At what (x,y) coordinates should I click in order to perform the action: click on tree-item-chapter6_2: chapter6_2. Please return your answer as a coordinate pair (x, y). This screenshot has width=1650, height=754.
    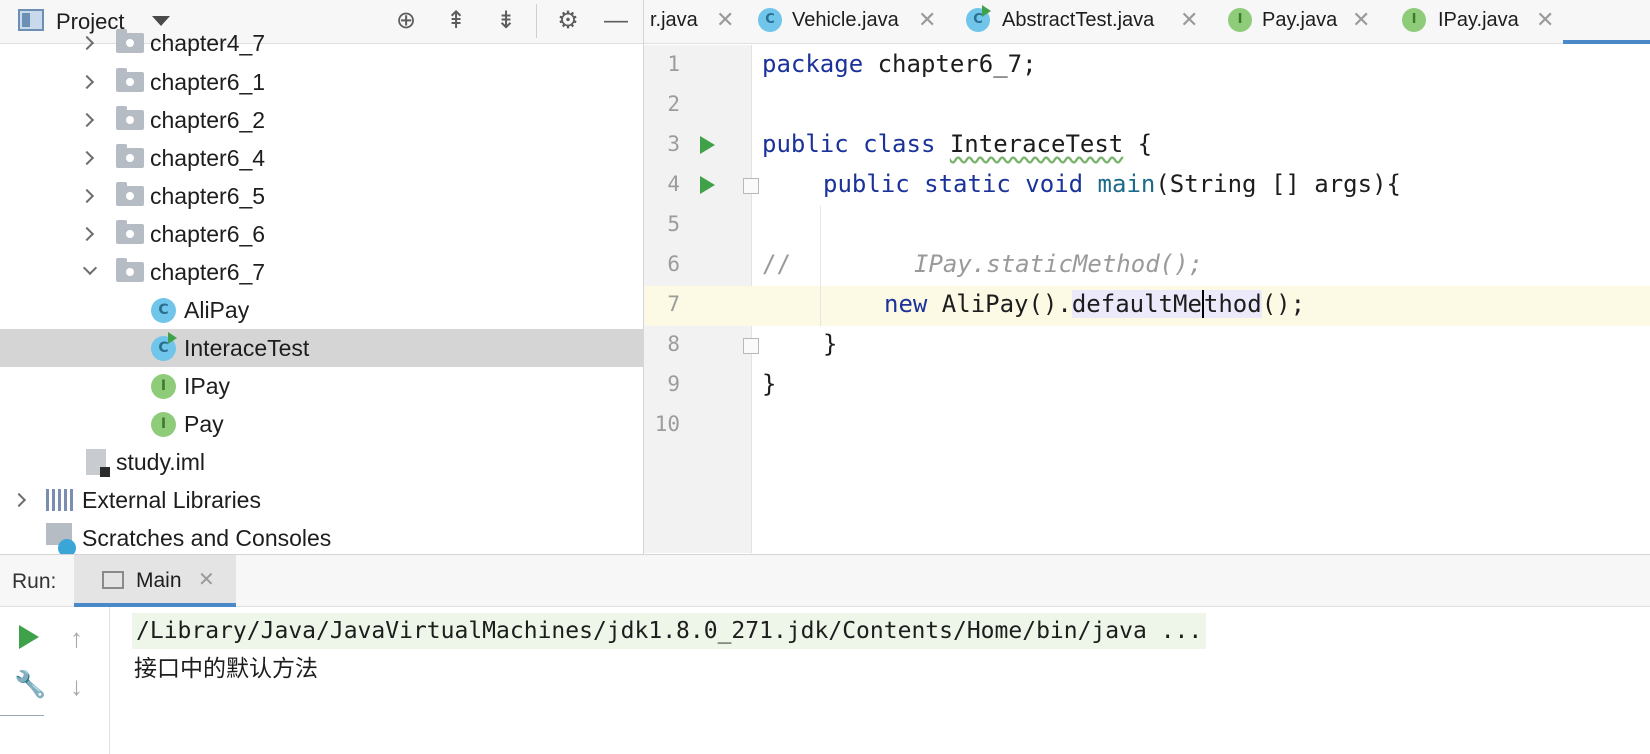
    Looking at the image, I should click on (321, 120).